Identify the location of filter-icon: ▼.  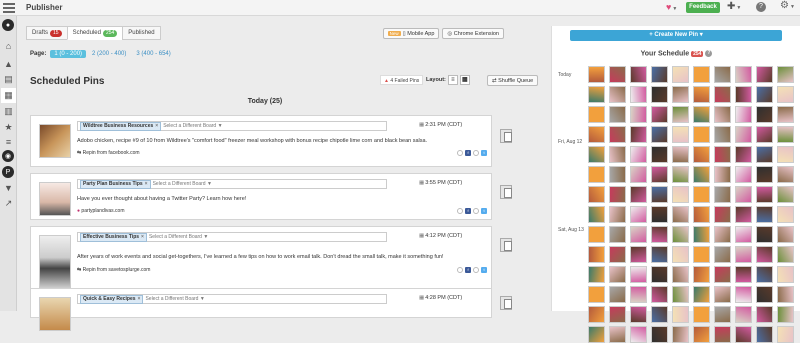
(8, 187).